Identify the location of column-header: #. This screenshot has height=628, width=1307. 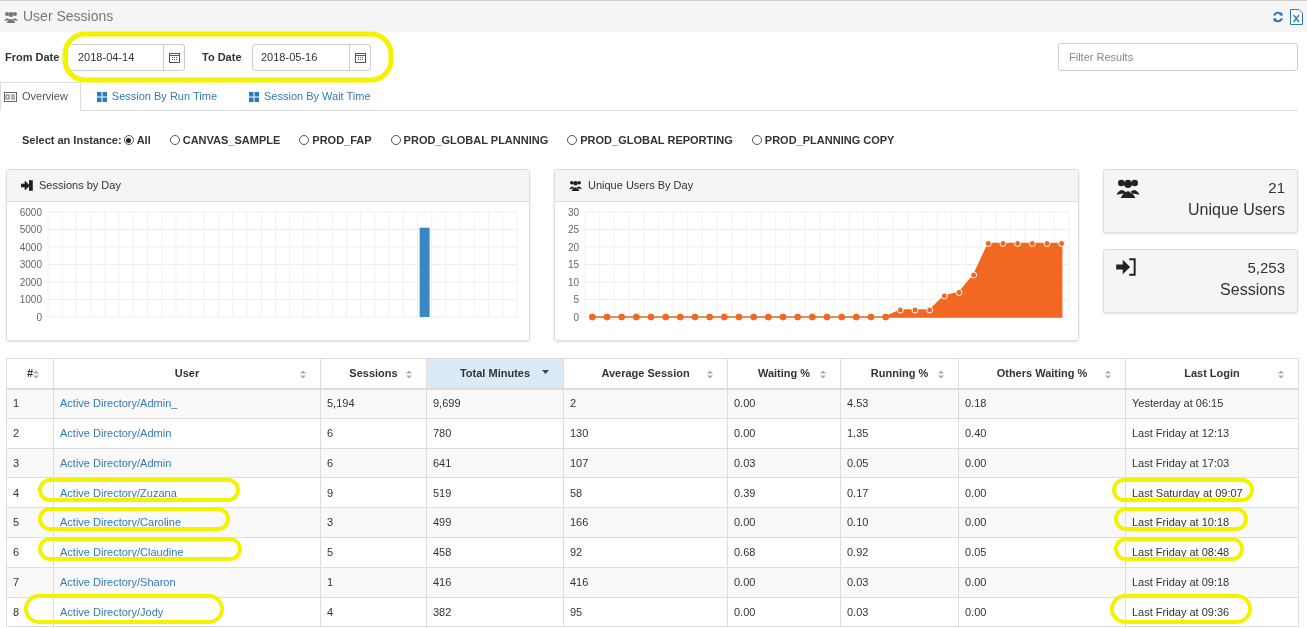
(30, 373).